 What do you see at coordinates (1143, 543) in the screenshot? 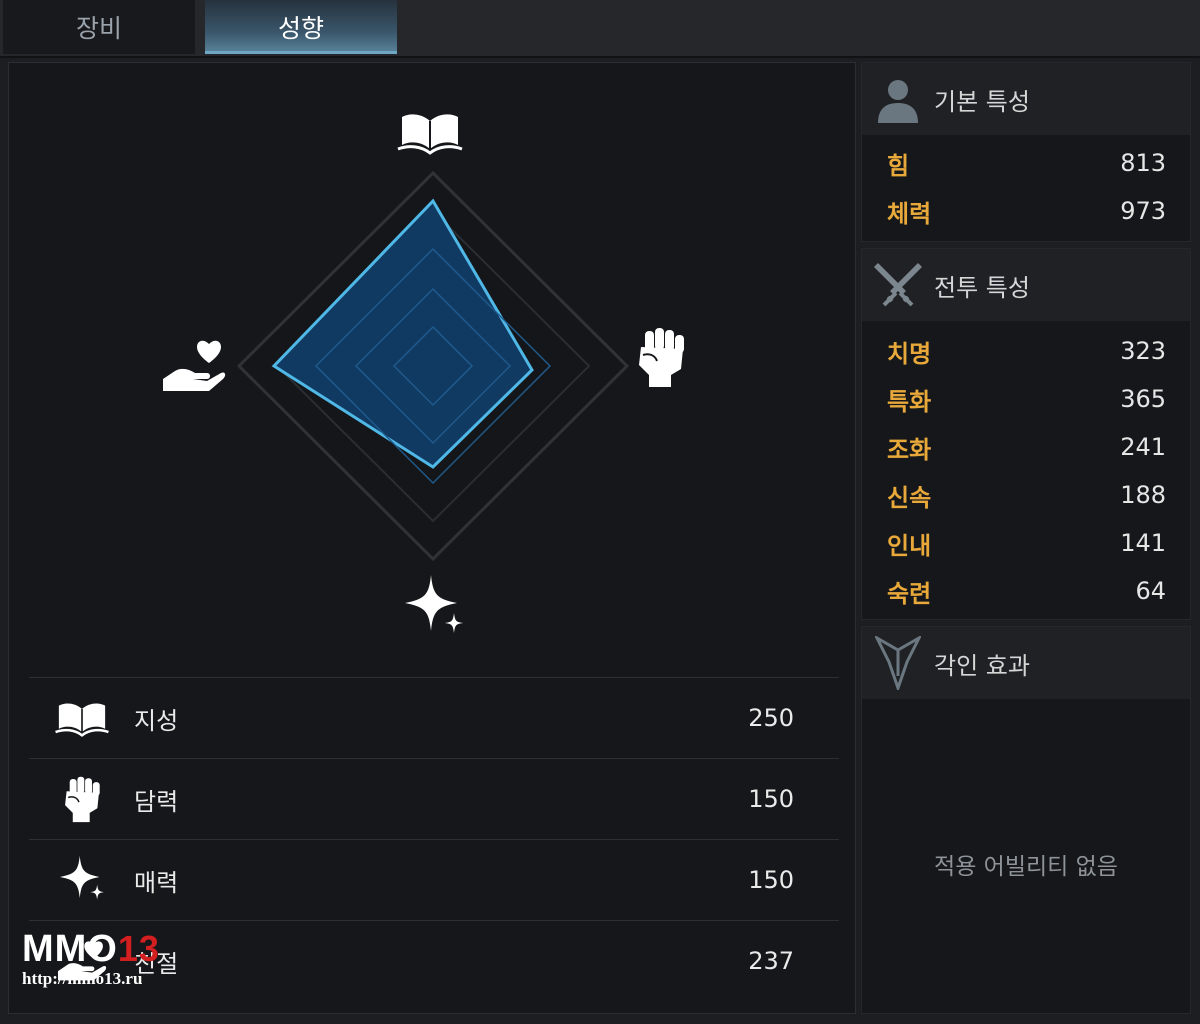
I see `stat-value: 141` at bounding box center [1143, 543].